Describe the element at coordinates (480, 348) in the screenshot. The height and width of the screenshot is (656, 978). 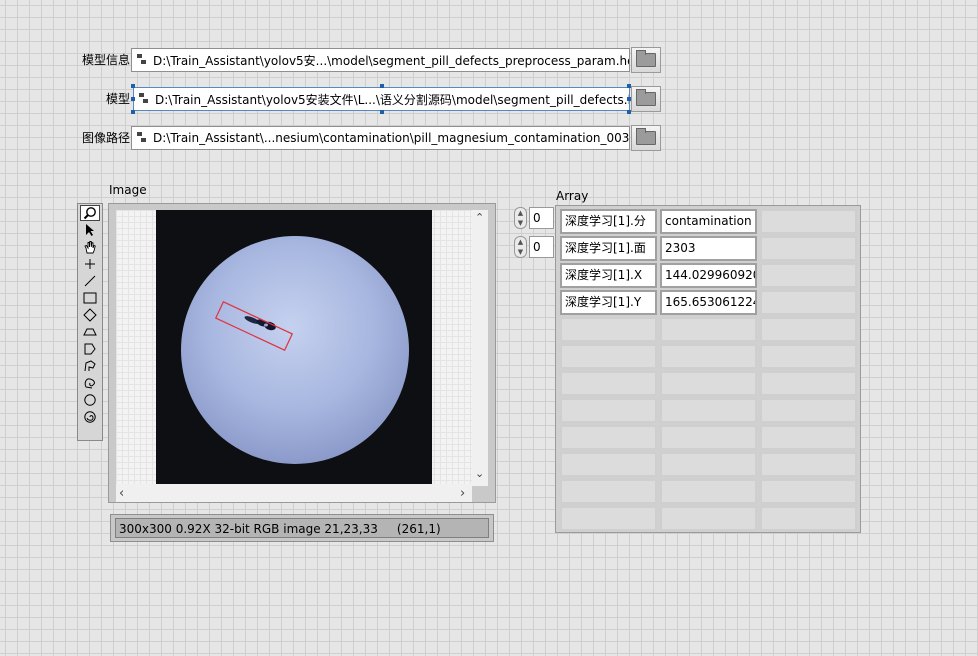
I see `vertical-scrollbar: ⌃ ⌄` at that location.